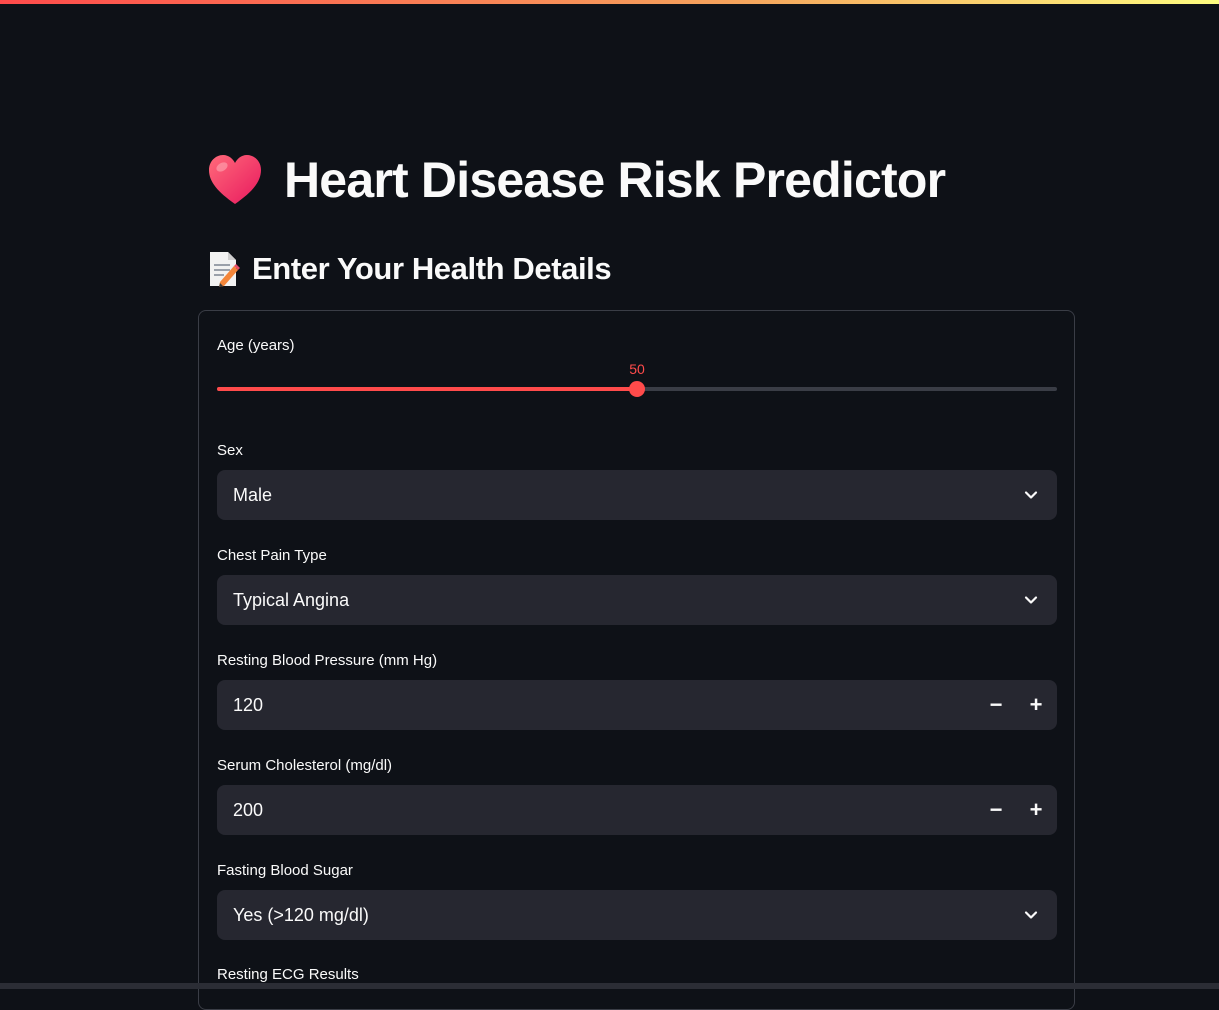 The height and width of the screenshot is (1010, 1219). What do you see at coordinates (1036, 810) in the screenshot?
I see `cholesterol-increment-button: +` at bounding box center [1036, 810].